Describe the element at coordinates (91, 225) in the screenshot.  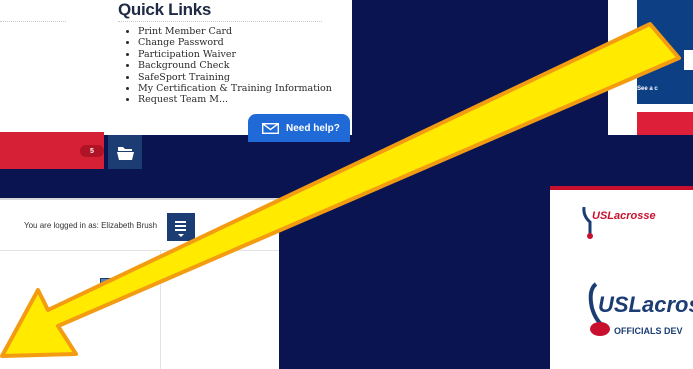
I see `logged-in-text: You are logged in as: Elizabeth Brush` at that location.